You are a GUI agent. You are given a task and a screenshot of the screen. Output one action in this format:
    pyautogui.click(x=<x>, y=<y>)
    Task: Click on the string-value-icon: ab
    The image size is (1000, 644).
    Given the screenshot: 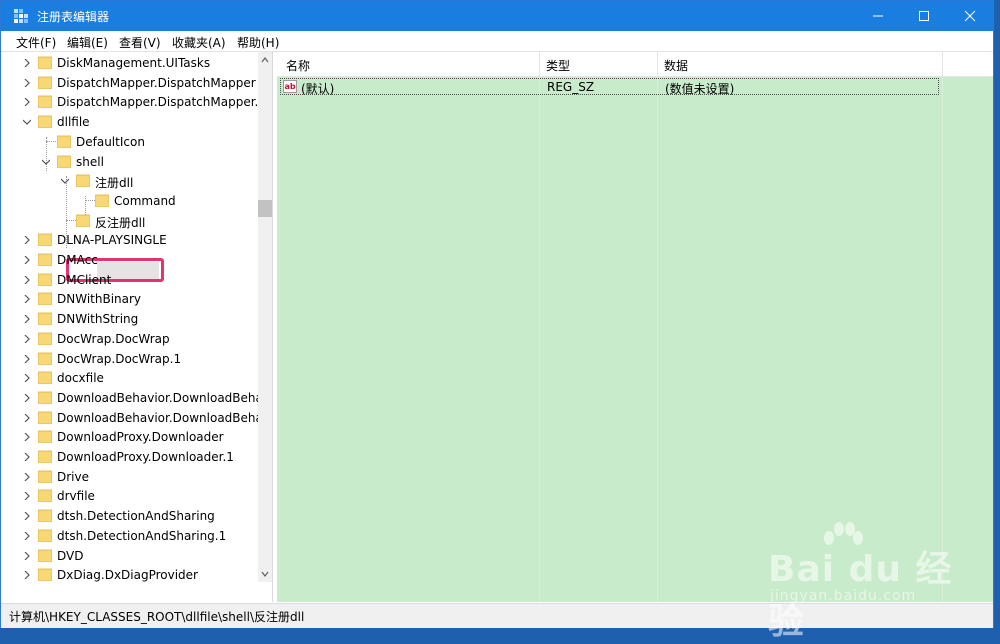 What is the action you would take?
    pyautogui.click(x=290, y=86)
    